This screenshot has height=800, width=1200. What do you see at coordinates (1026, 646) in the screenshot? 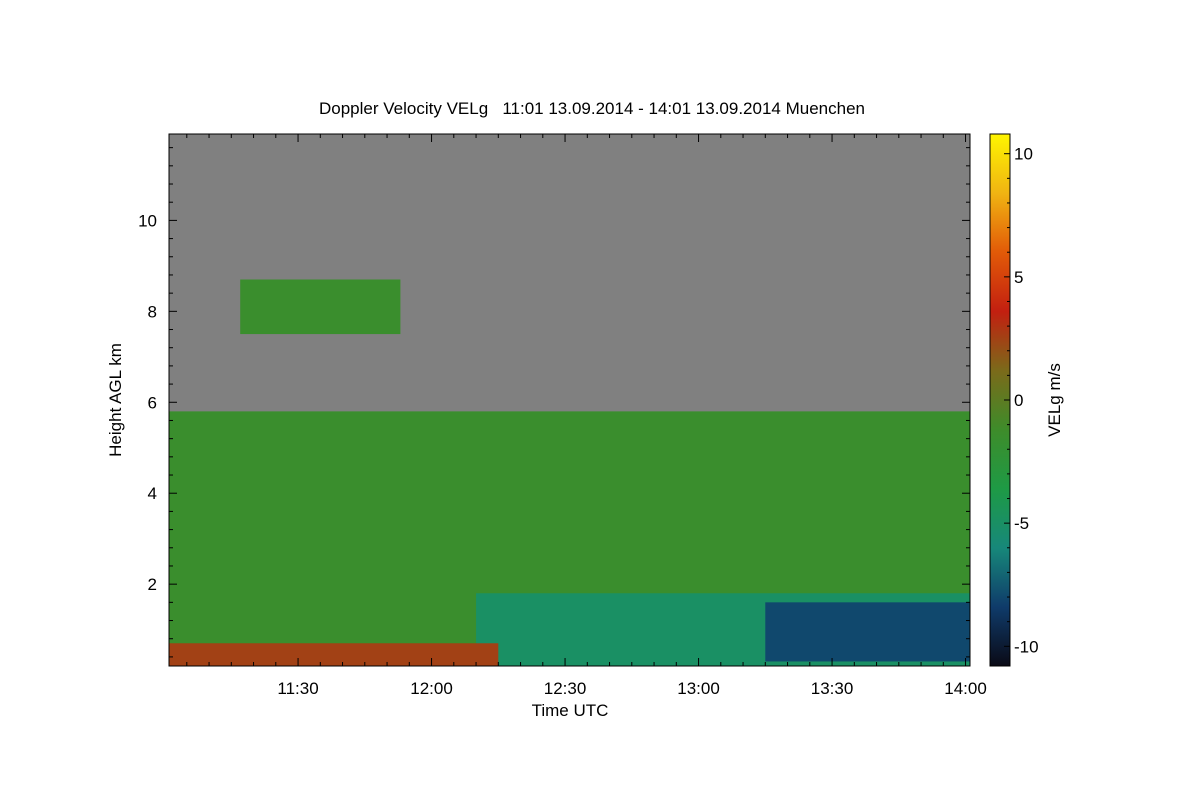
I see `colorbar-tick-label: -10` at bounding box center [1026, 646].